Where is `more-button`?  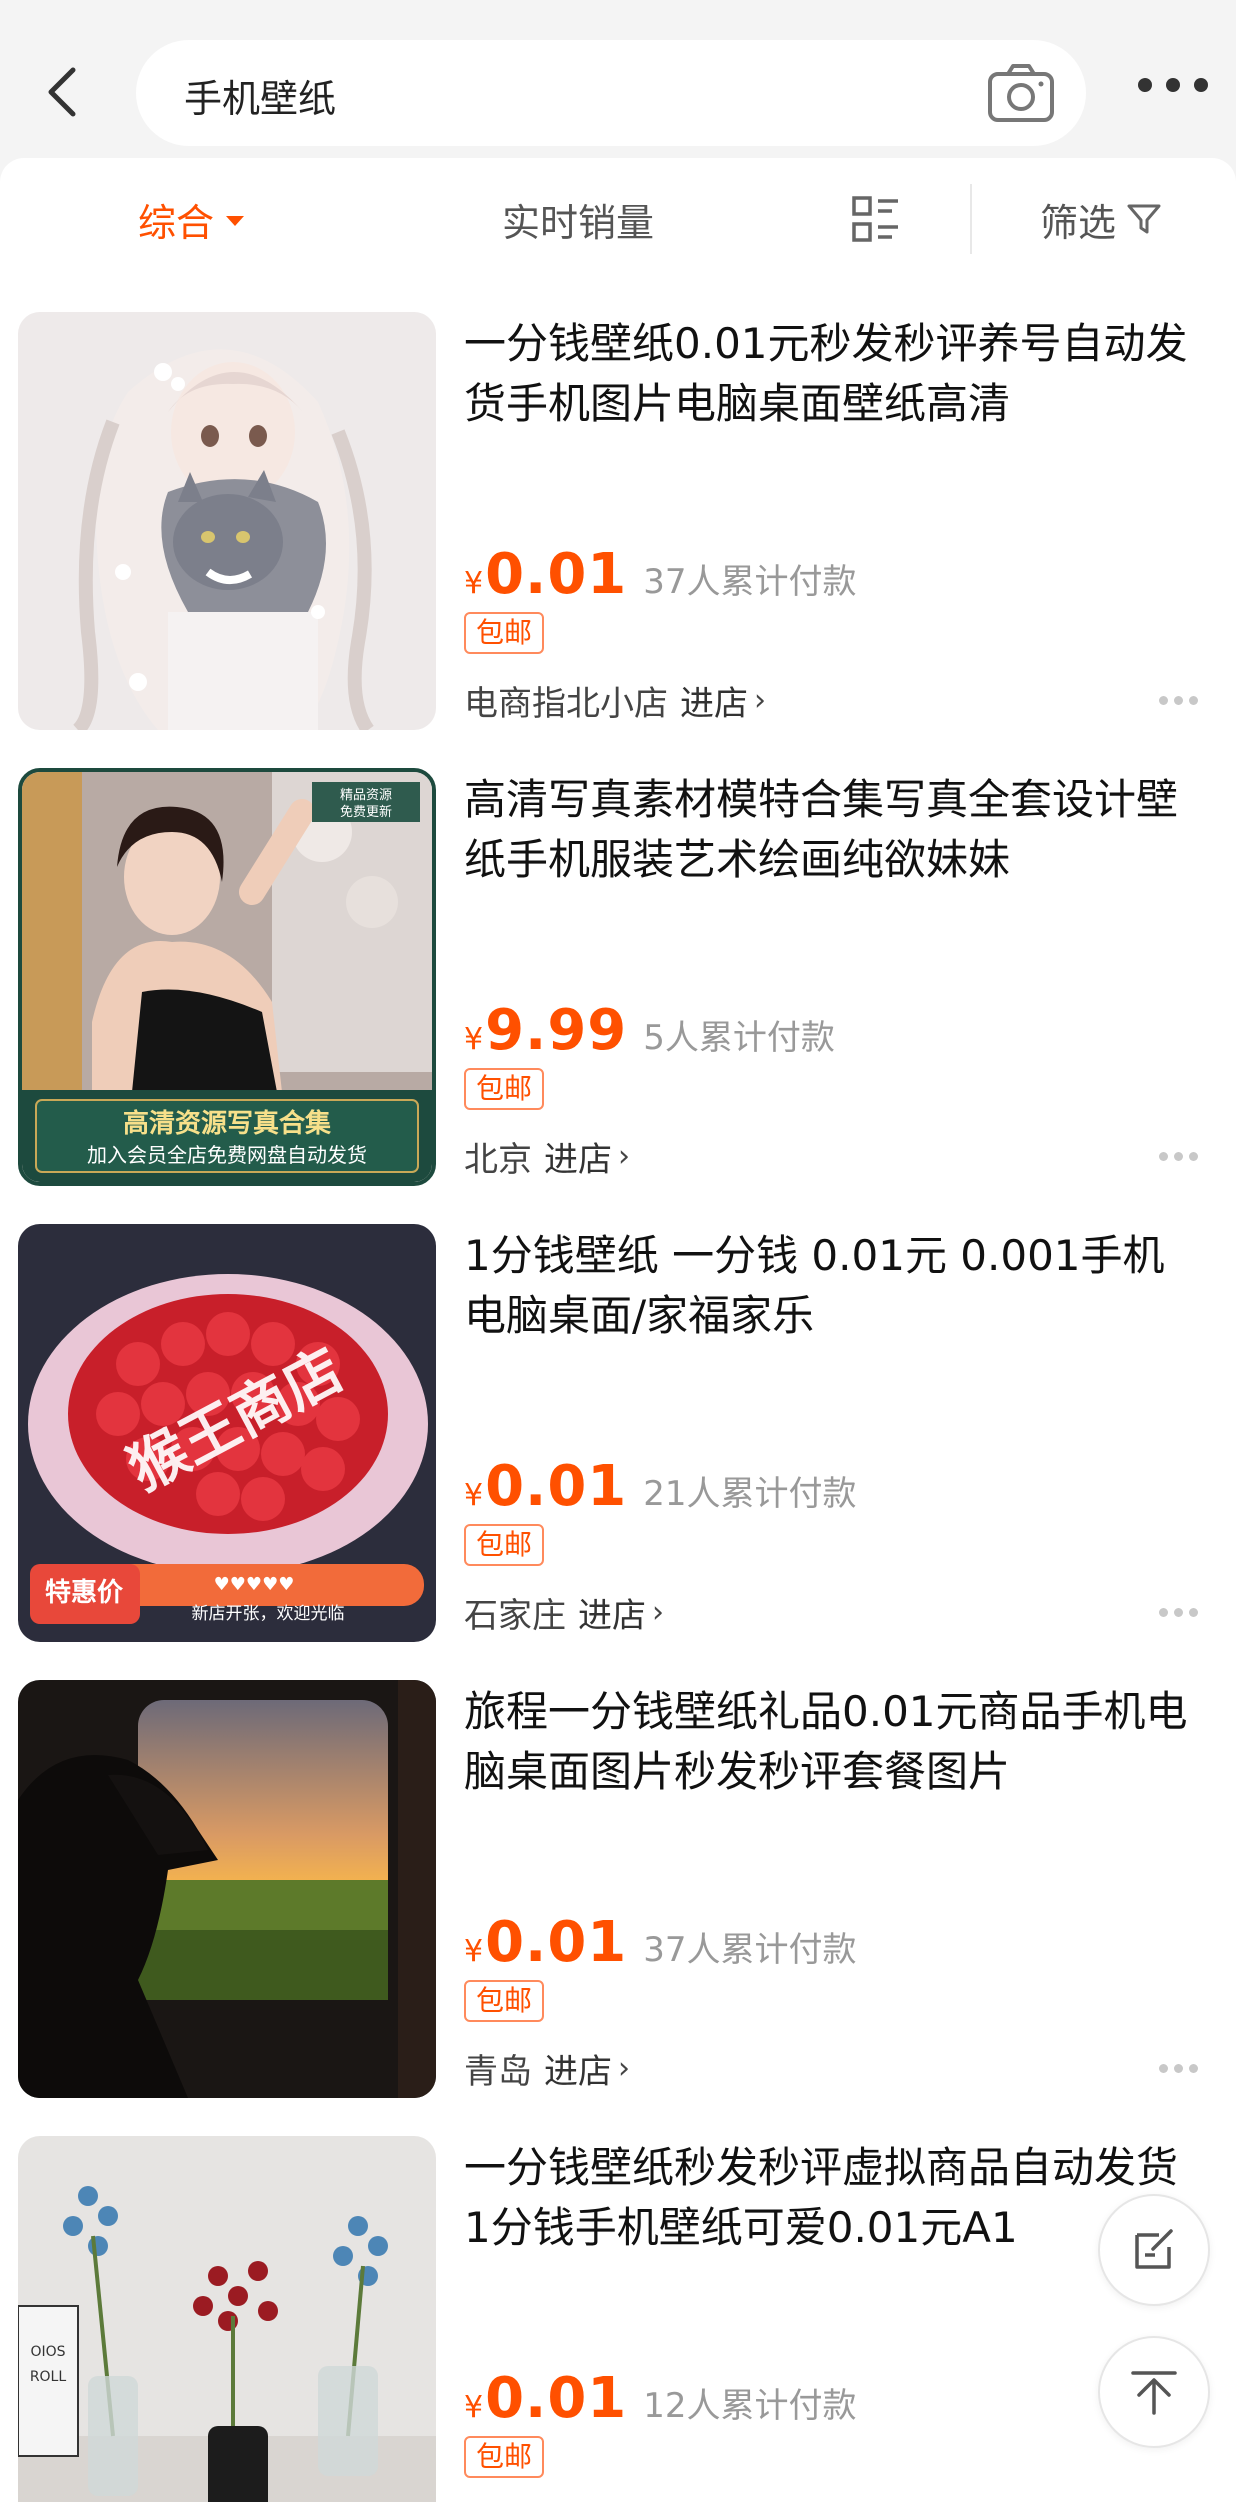
more-button is located at coordinates (1173, 85).